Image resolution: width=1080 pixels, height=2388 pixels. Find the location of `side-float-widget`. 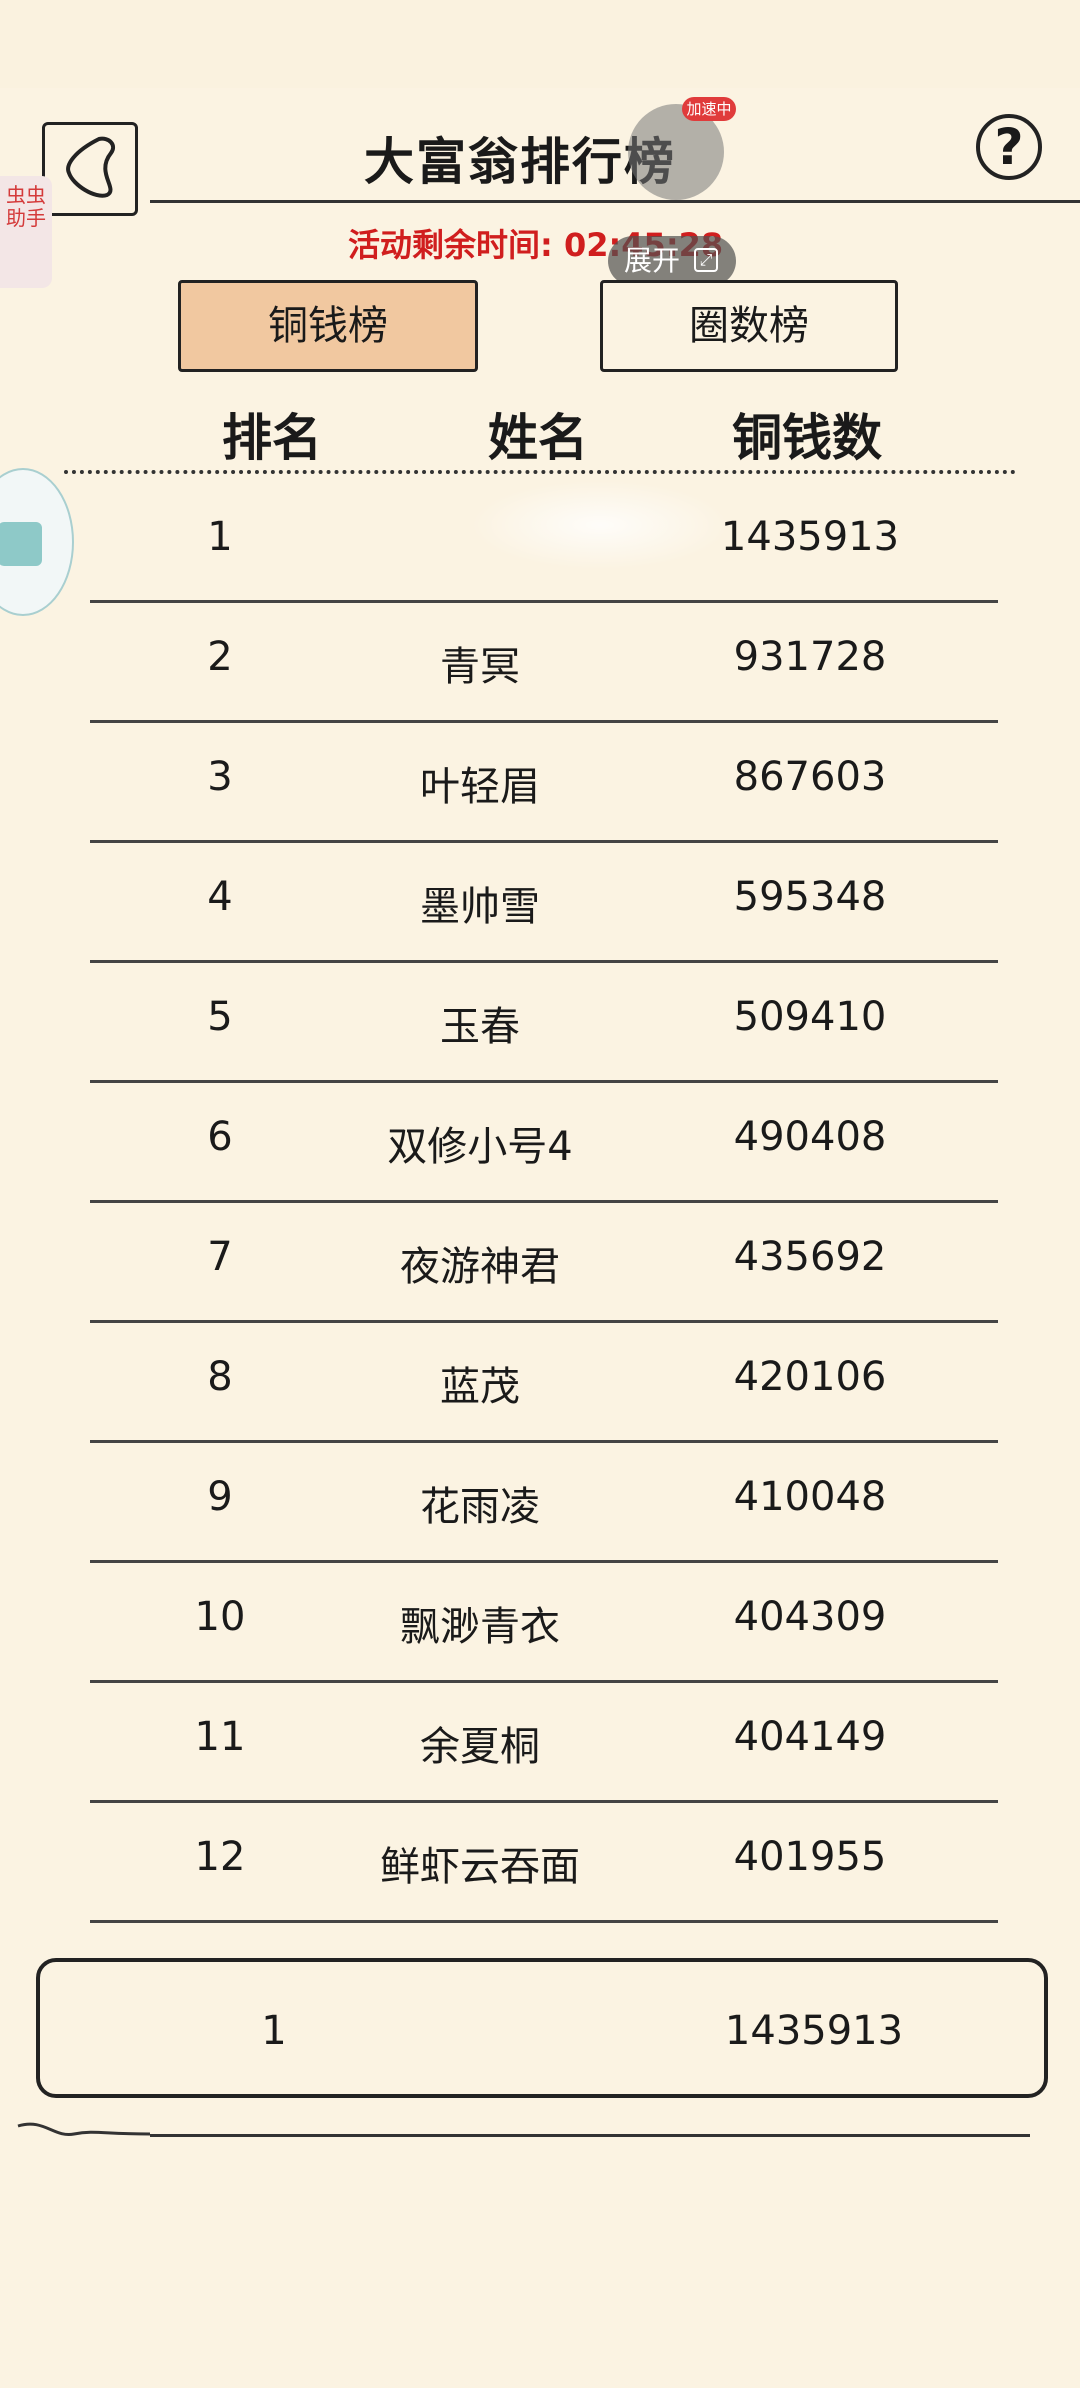

side-float-widget is located at coordinates (37, 542).